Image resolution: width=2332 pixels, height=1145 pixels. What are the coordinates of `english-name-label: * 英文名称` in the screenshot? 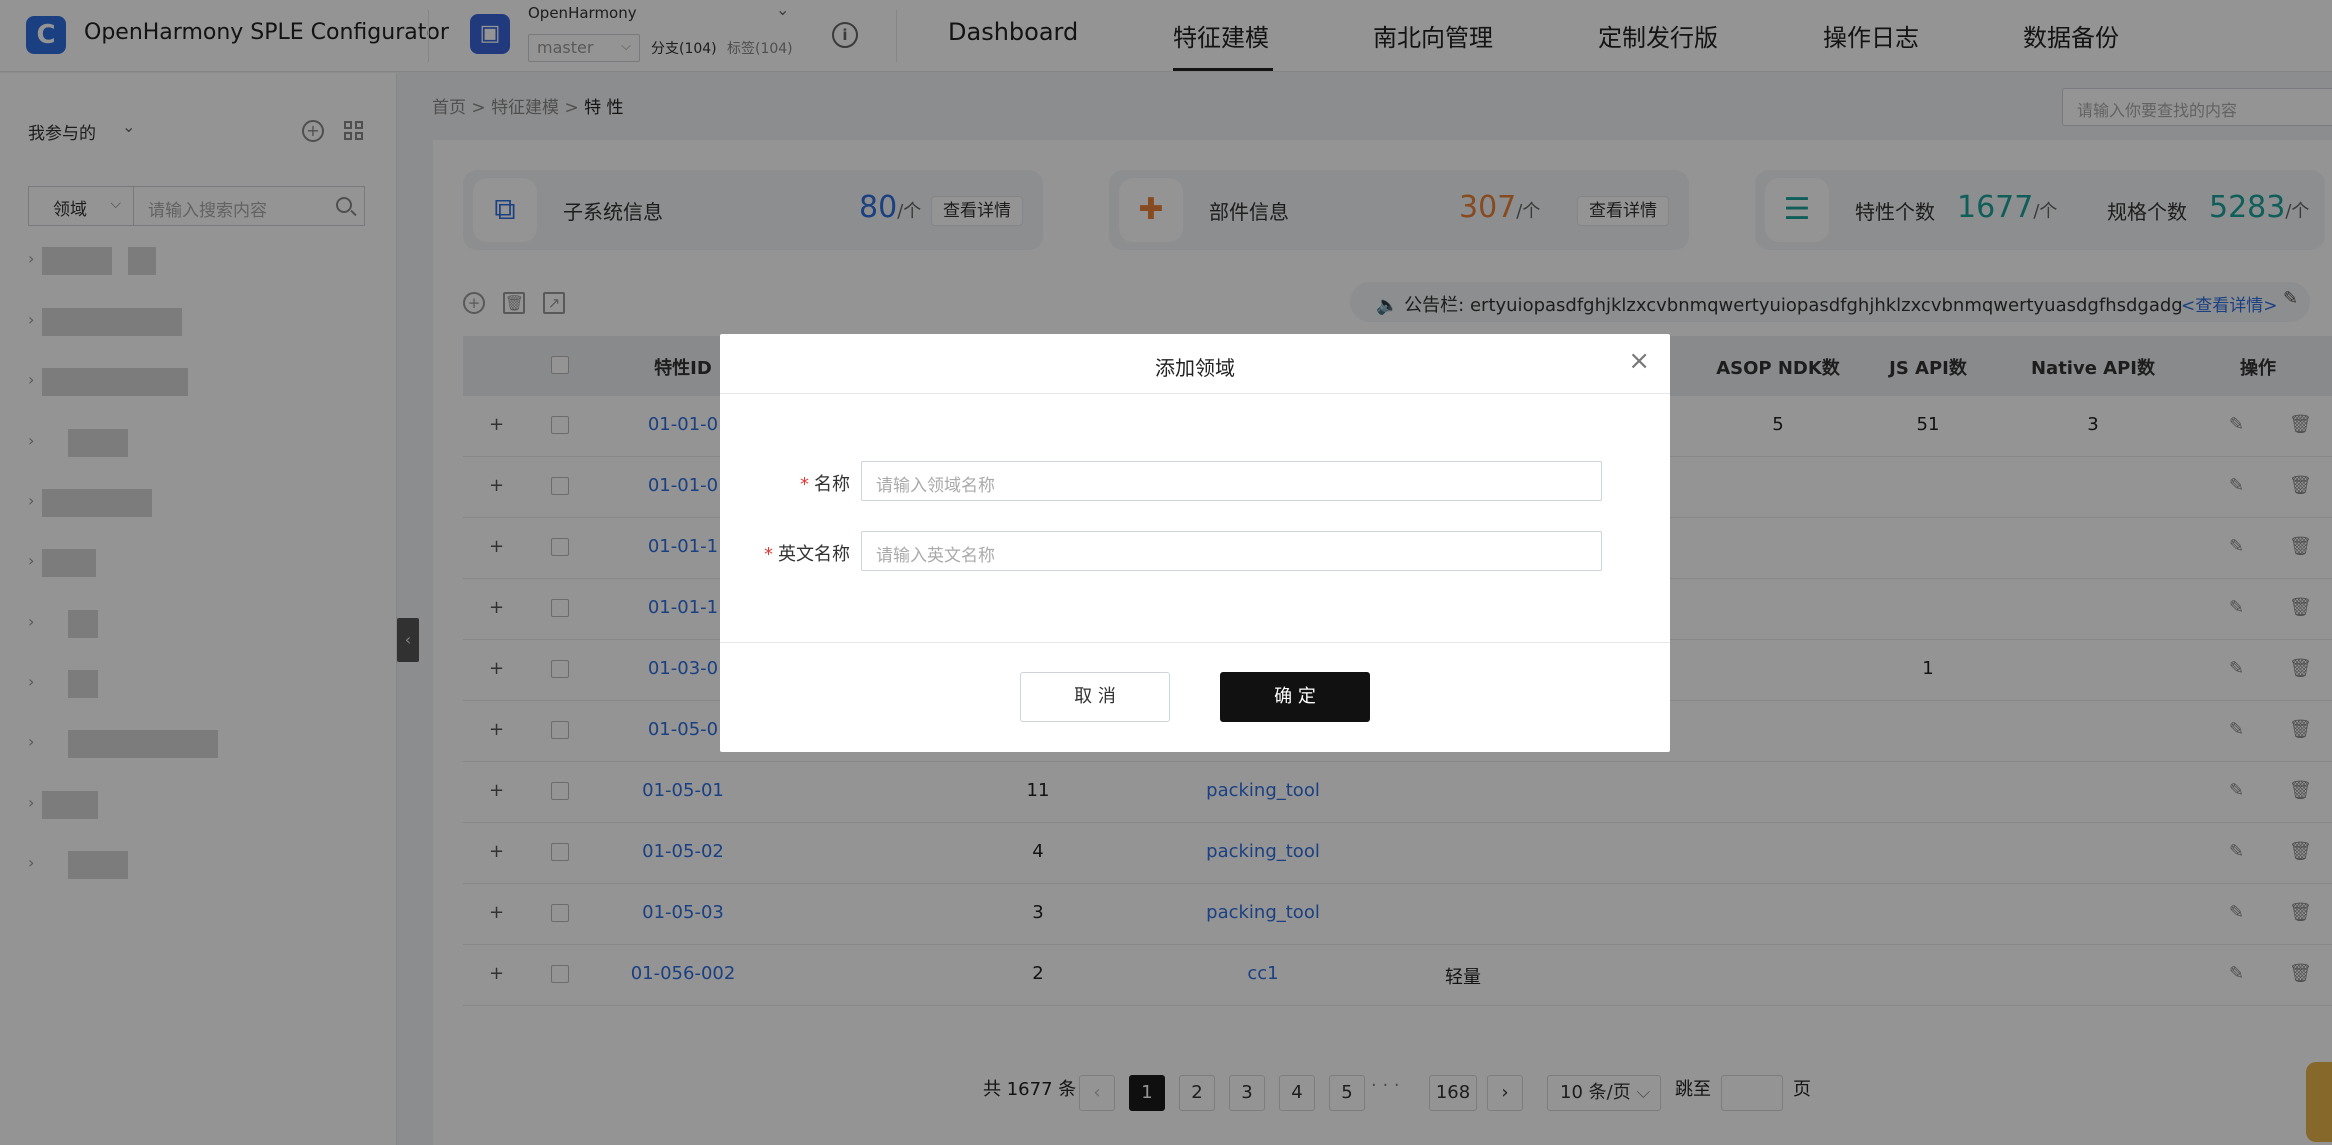 It's located at (807, 554).